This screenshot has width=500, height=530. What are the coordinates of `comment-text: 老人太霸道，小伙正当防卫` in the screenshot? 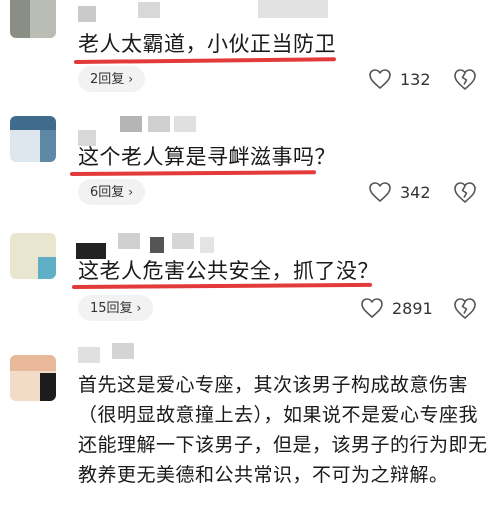 It's located at (207, 44).